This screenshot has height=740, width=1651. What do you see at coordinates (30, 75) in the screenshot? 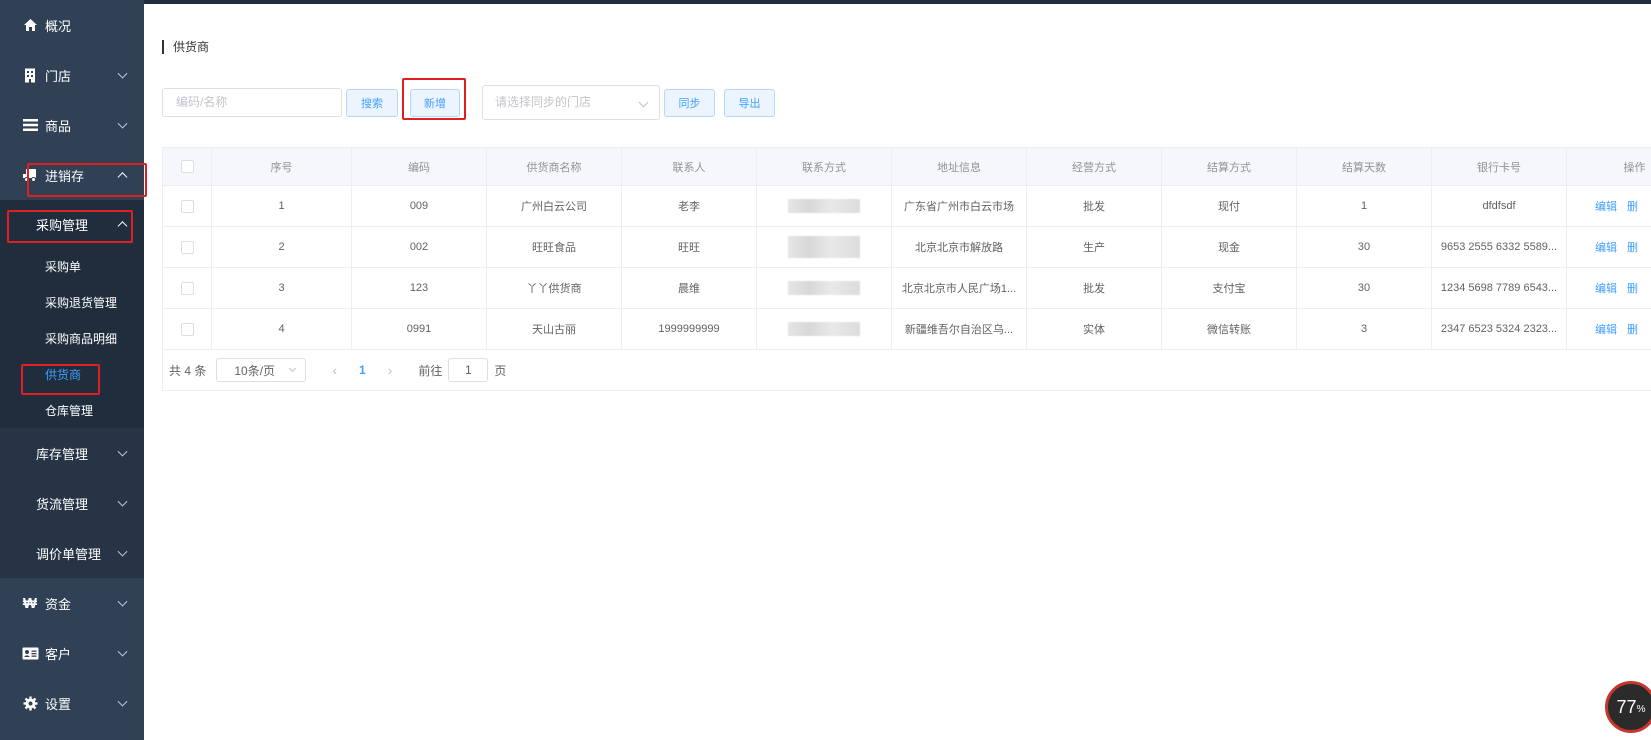
I see `building-icon` at bounding box center [30, 75].